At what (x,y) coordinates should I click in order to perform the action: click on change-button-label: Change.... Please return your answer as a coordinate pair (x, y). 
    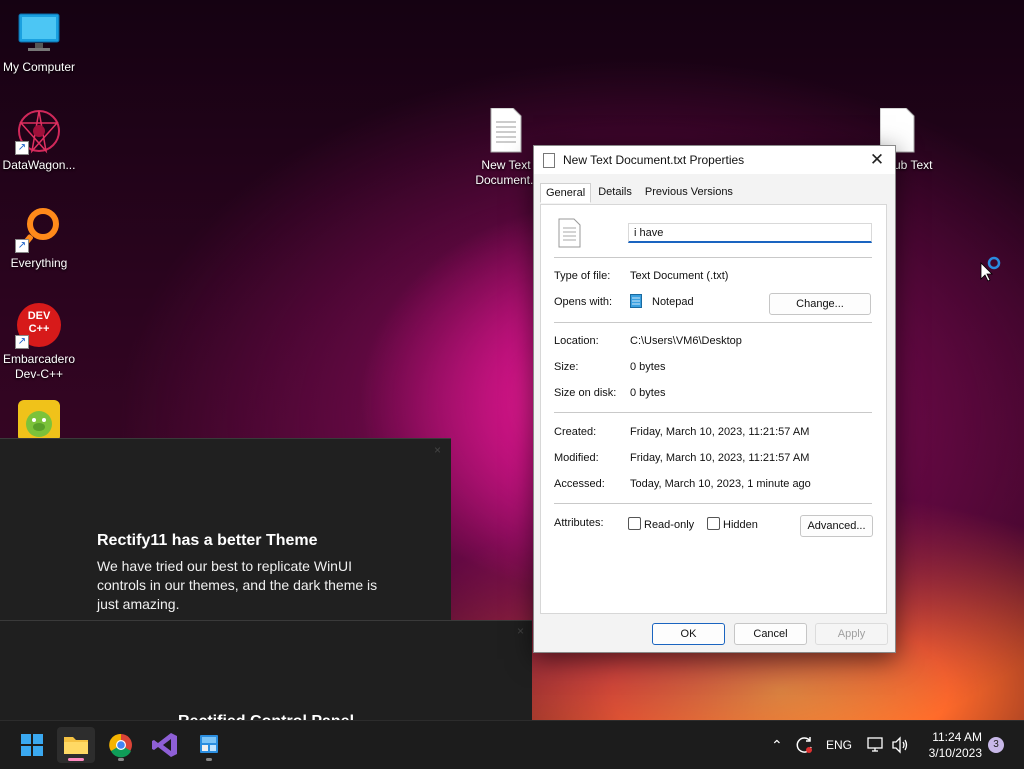
    Looking at the image, I should click on (820, 304).